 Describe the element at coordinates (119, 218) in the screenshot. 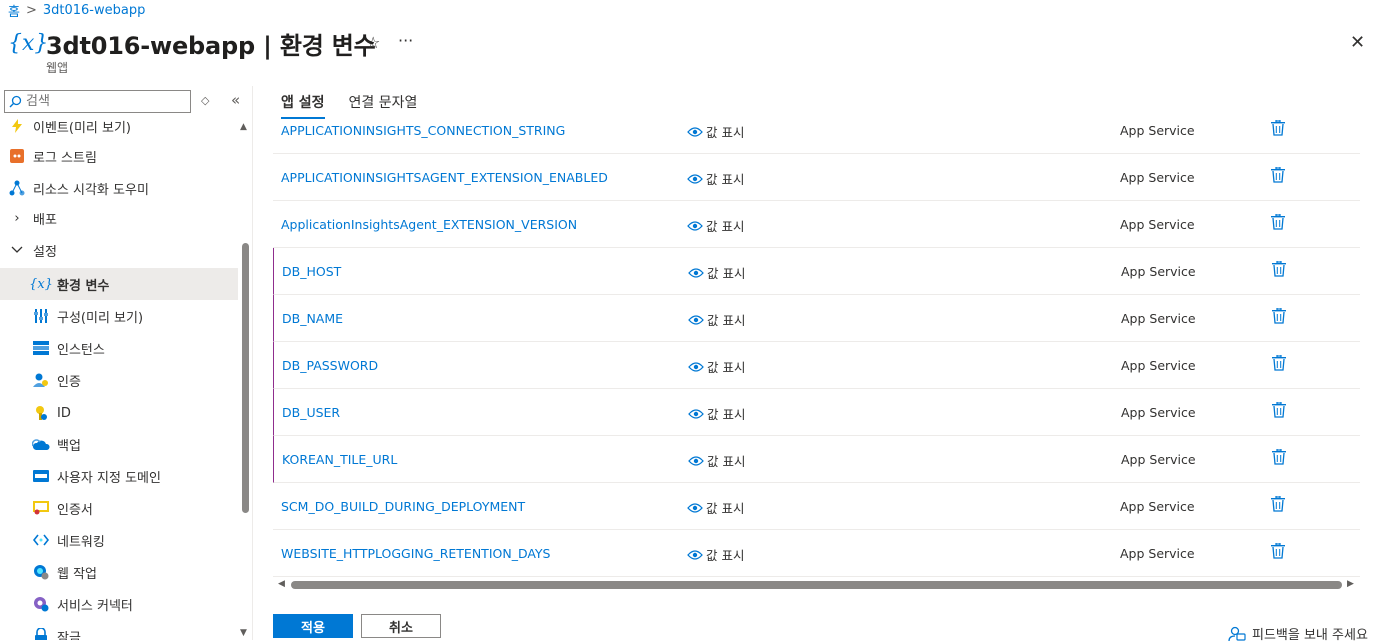

I see `nav-group-deployment: › 배포` at that location.